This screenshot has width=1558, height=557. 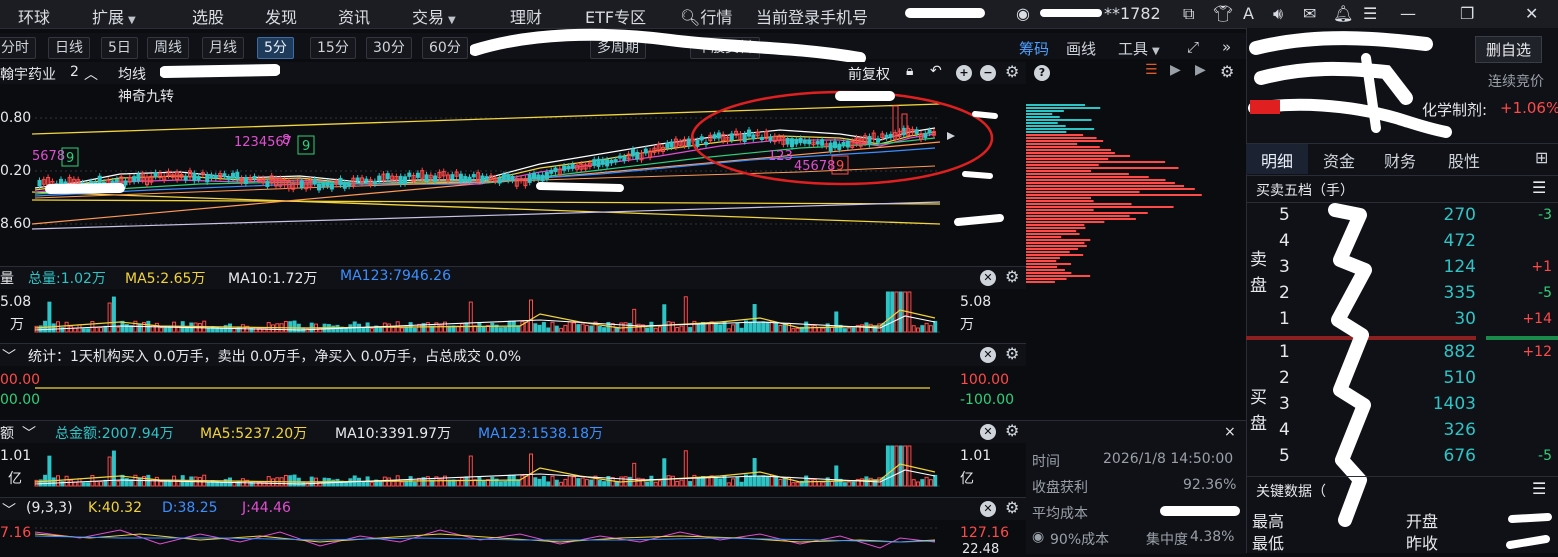 What do you see at coordinates (869, 74) in the screenshot?
I see `adjust-button: 前复权` at bounding box center [869, 74].